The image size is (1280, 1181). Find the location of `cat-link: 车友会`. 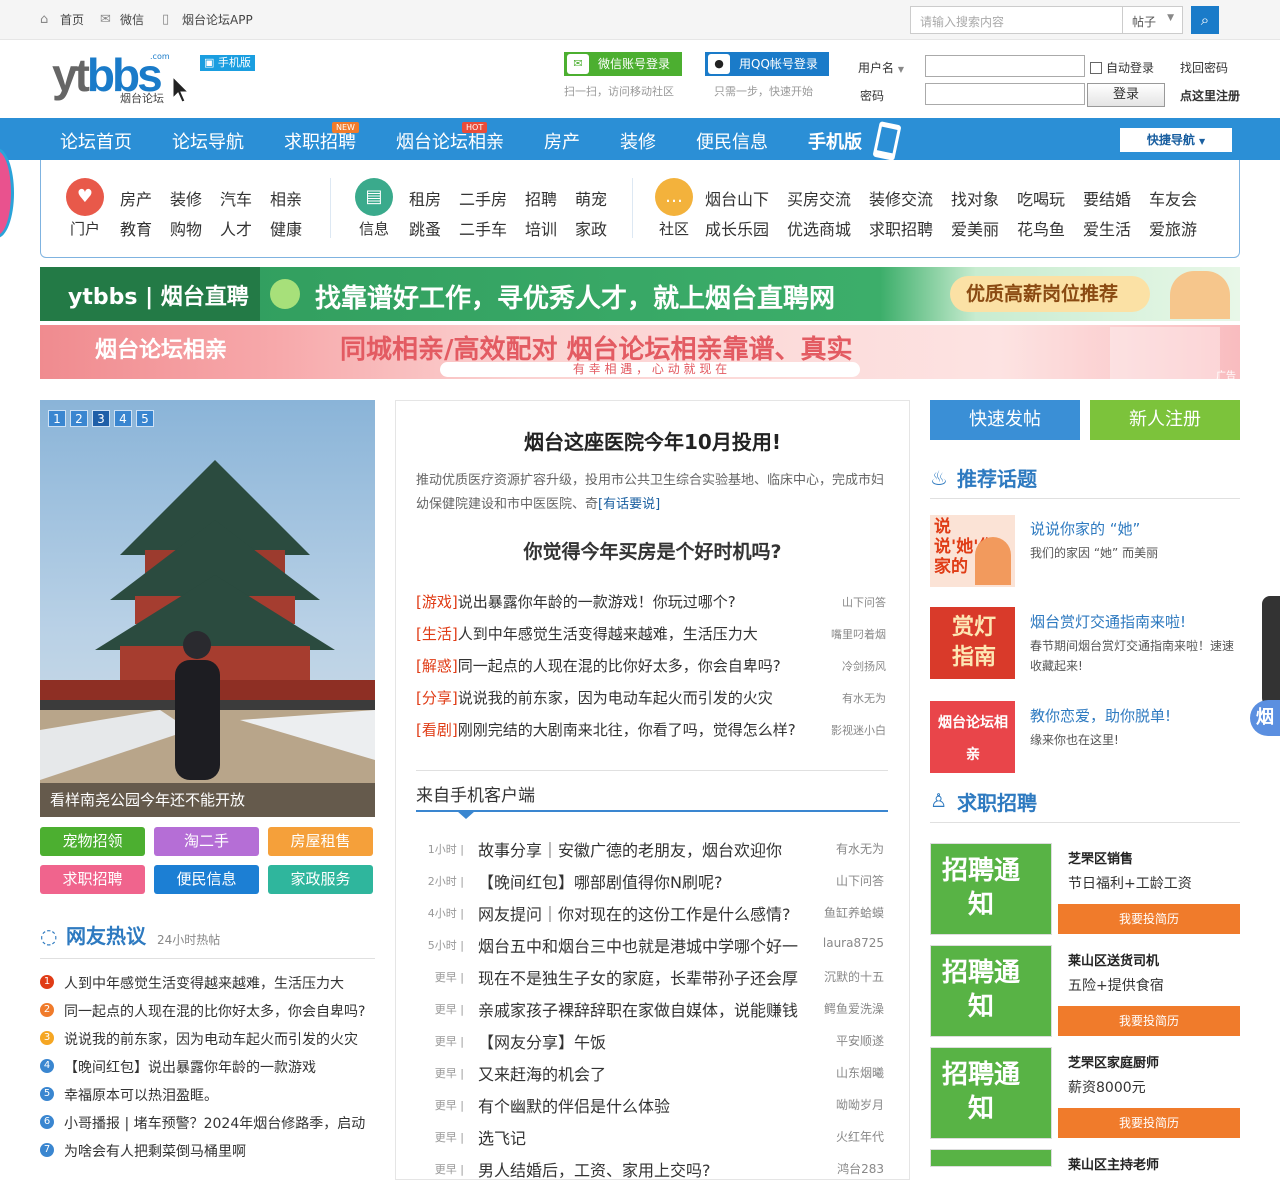

cat-link: 车友会 is located at coordinates (1173, 198).